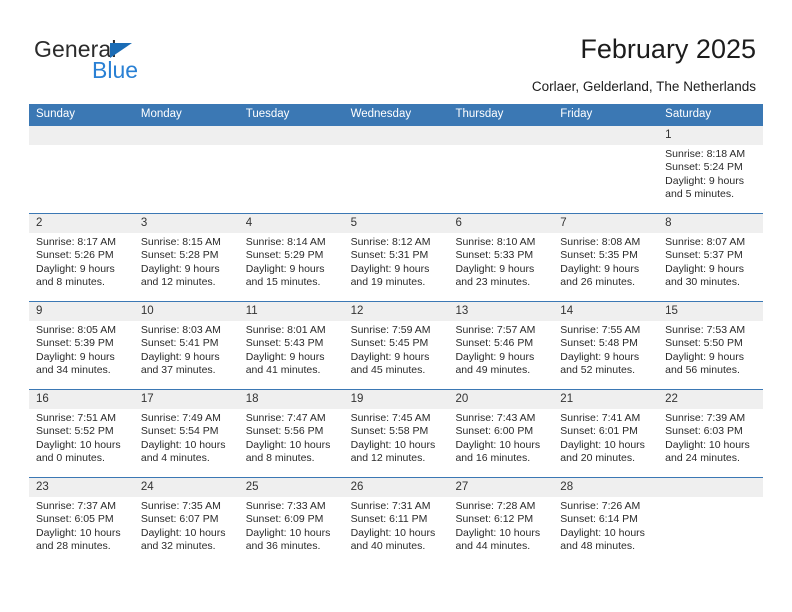 The width and height of the screenshot is (792, 612). What do you see at coordinates (600, 363) in the screenshot?
I see `daylight-text: Daylight: 9 hours and 52 minutes.` at bounding box center [600, 363].